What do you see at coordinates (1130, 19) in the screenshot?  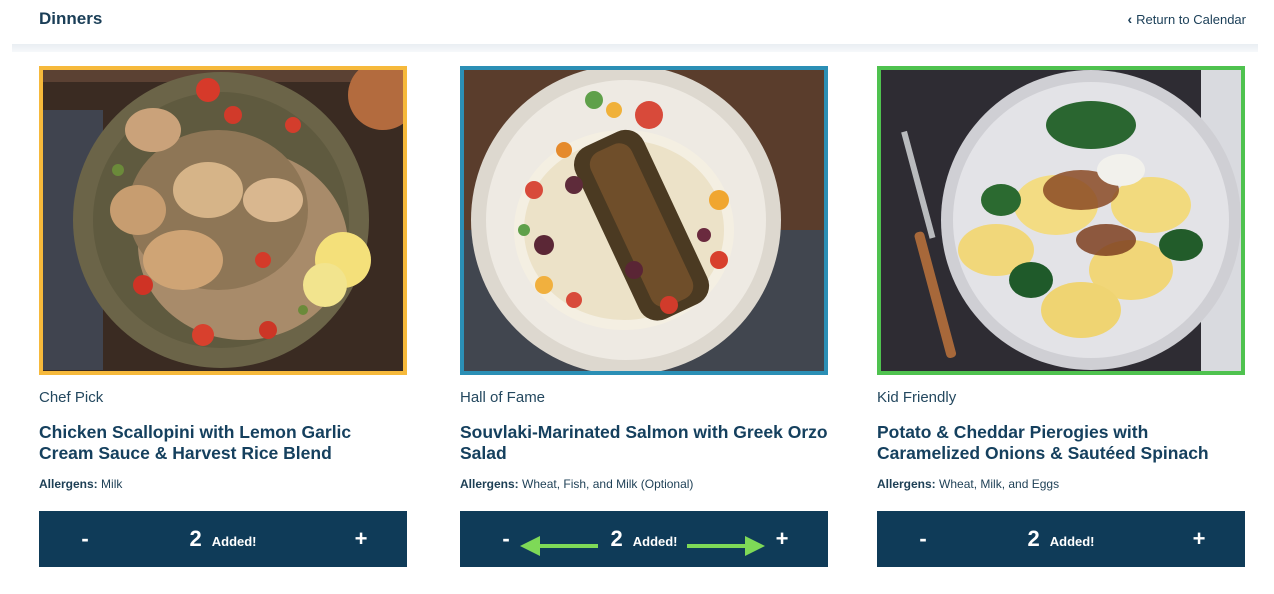 I see `chevron-left-icon: ‹` at bounding box center [1130, 19].